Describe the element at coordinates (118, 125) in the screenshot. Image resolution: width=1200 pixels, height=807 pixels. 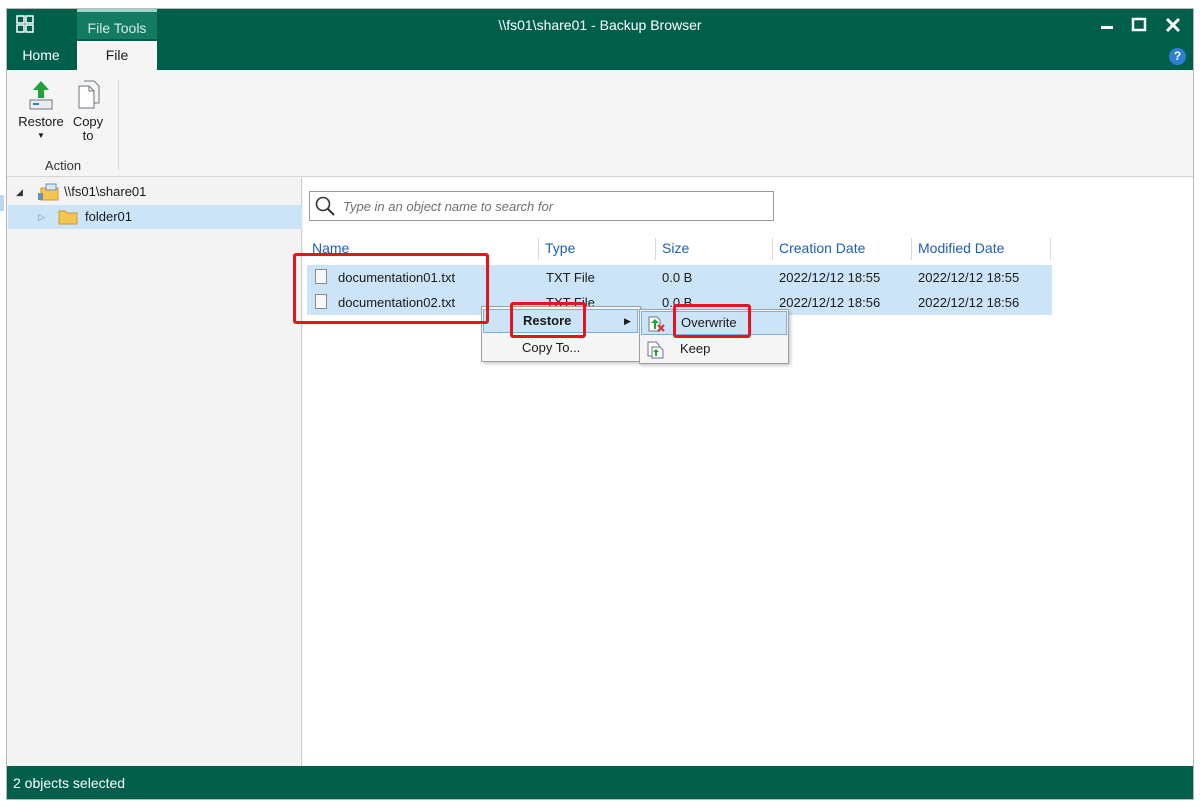
I see `ribbon-separator` at that location.